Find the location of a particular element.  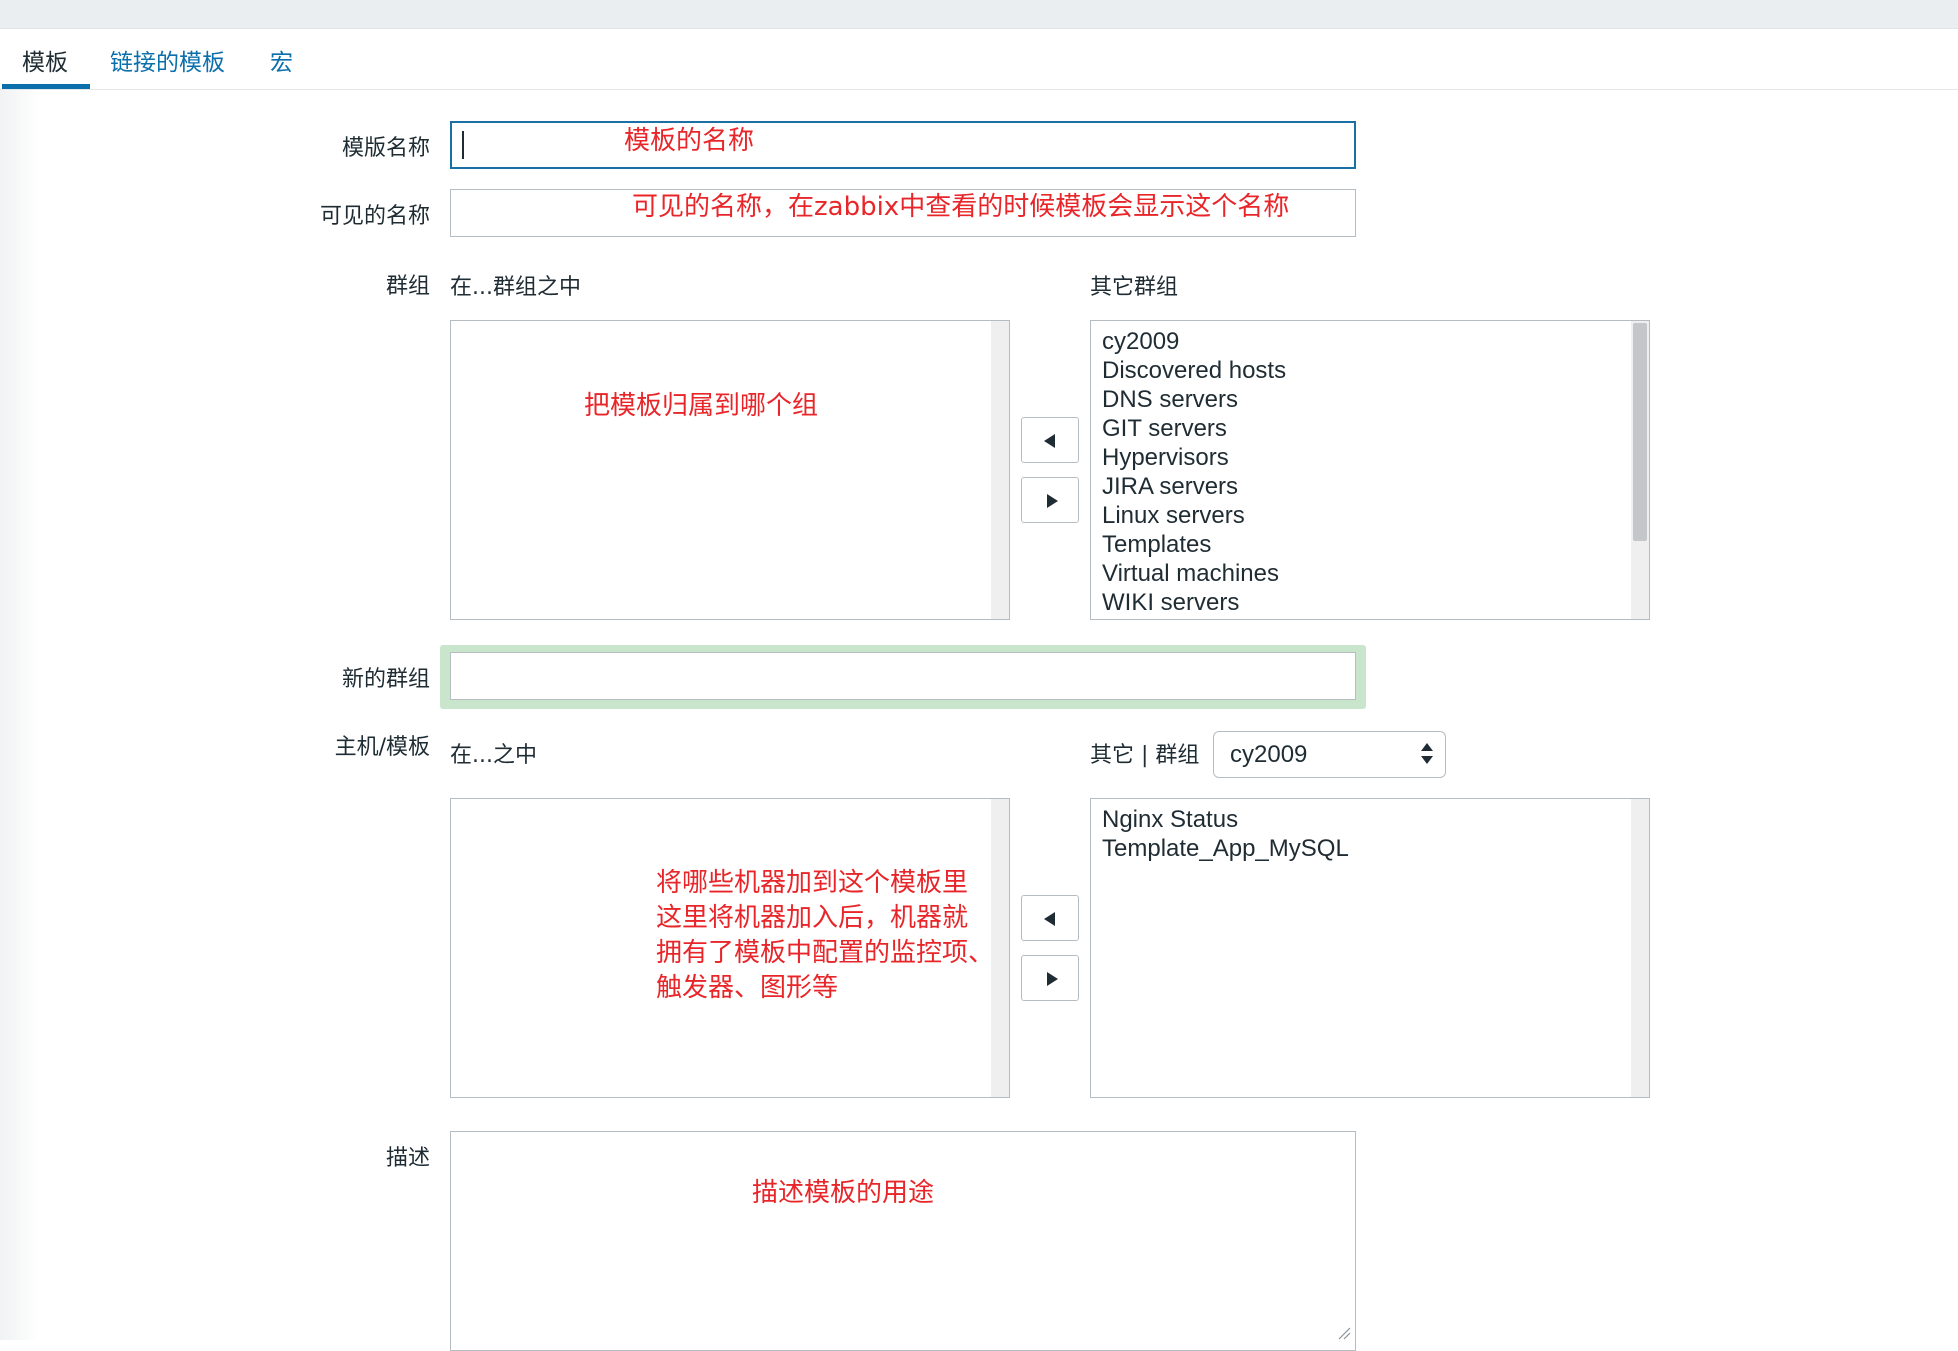

add-group-button is located at coordinates (1050, 440).